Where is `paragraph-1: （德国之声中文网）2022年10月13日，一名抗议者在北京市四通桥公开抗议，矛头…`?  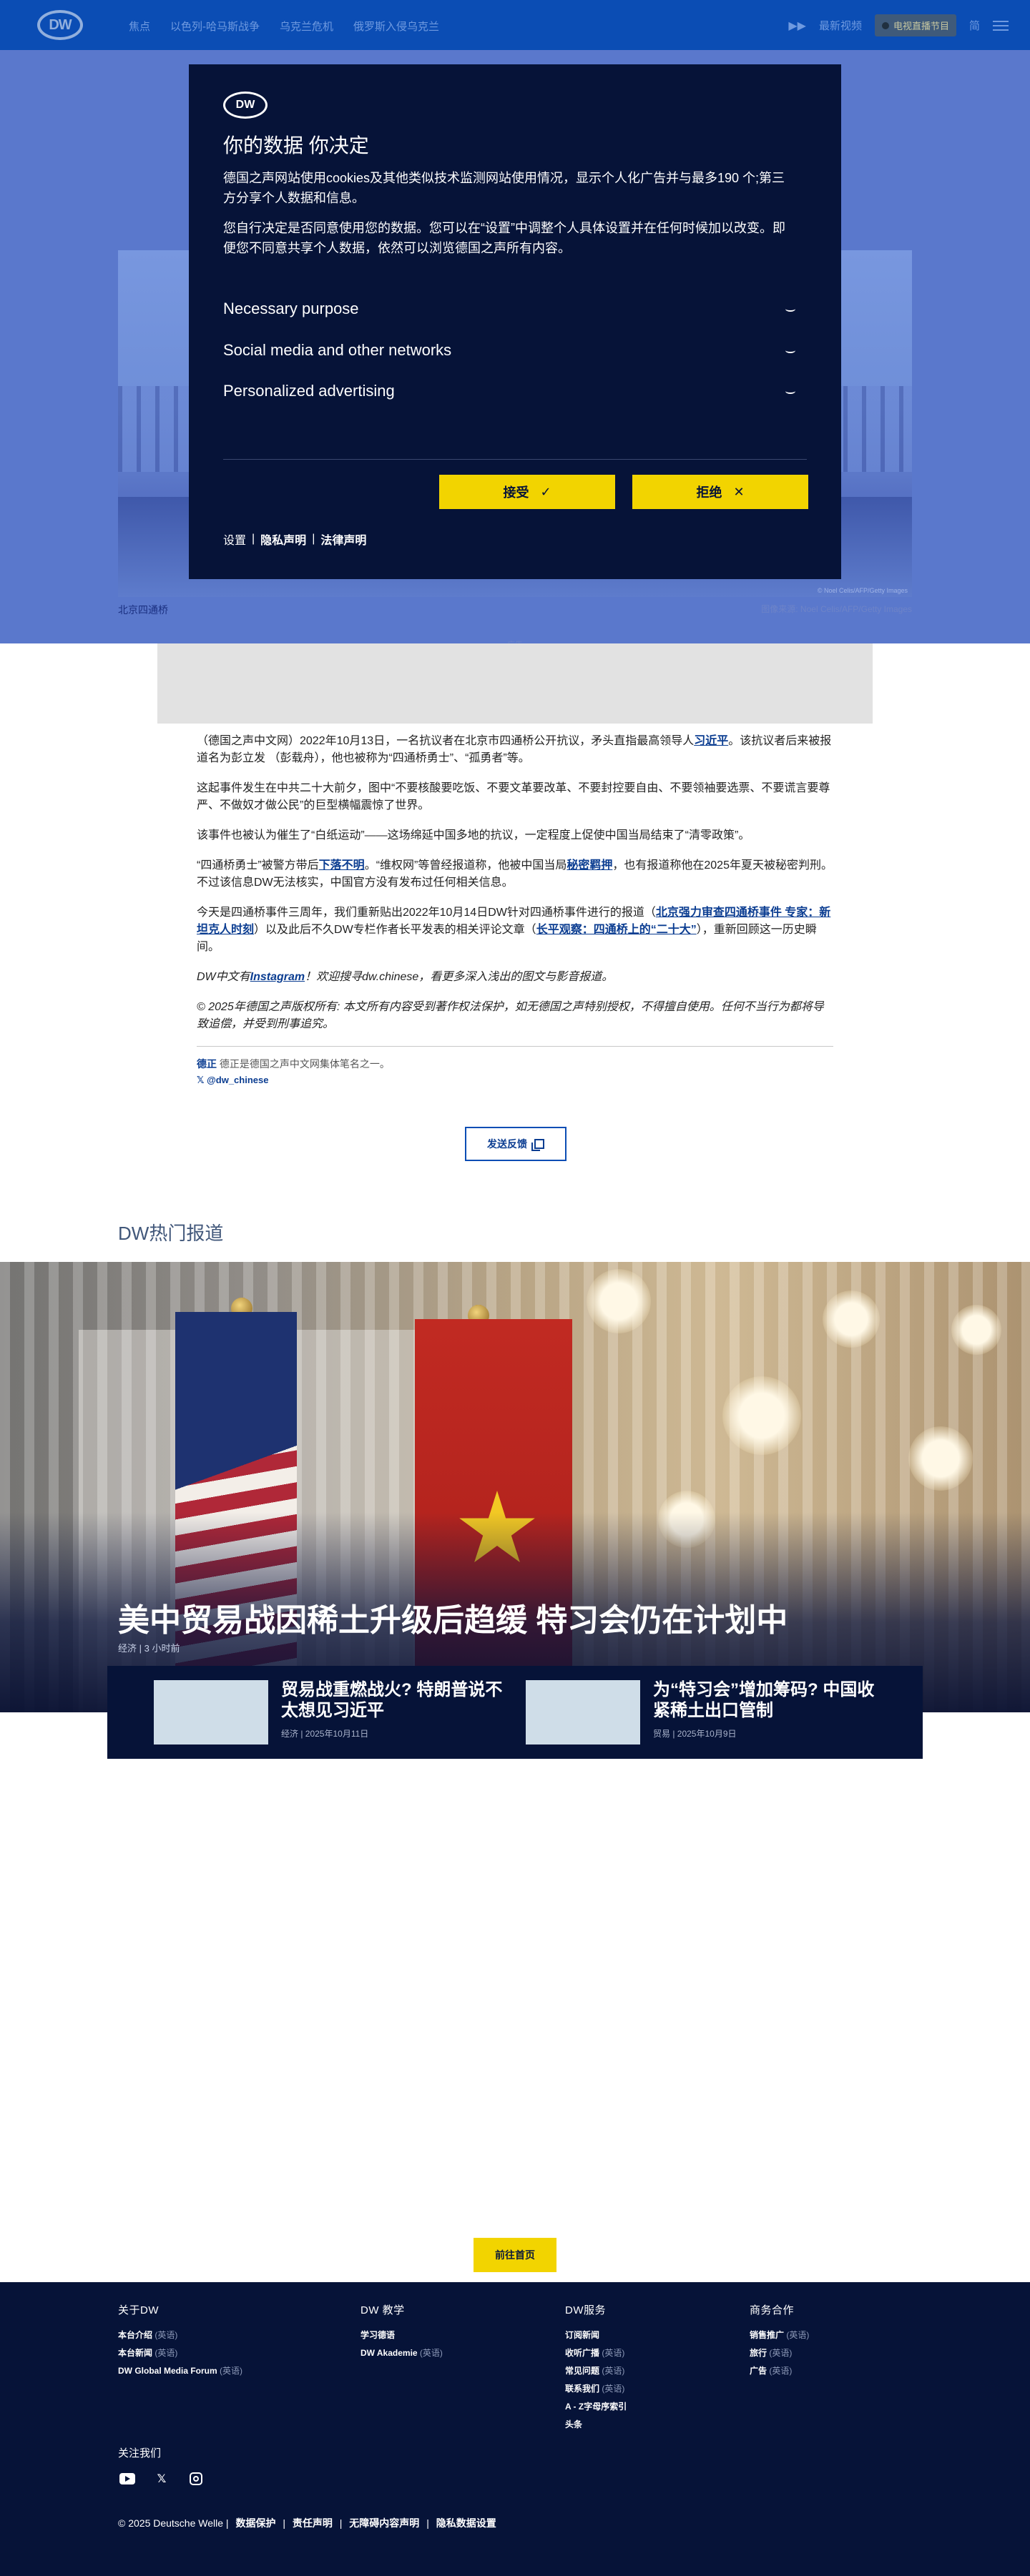 paragraph-1: （德国之声中文网）2022年10月13日，一名抗议者在北京市四通桥公开抗议，矛头… is located at coordinates (514, 749).